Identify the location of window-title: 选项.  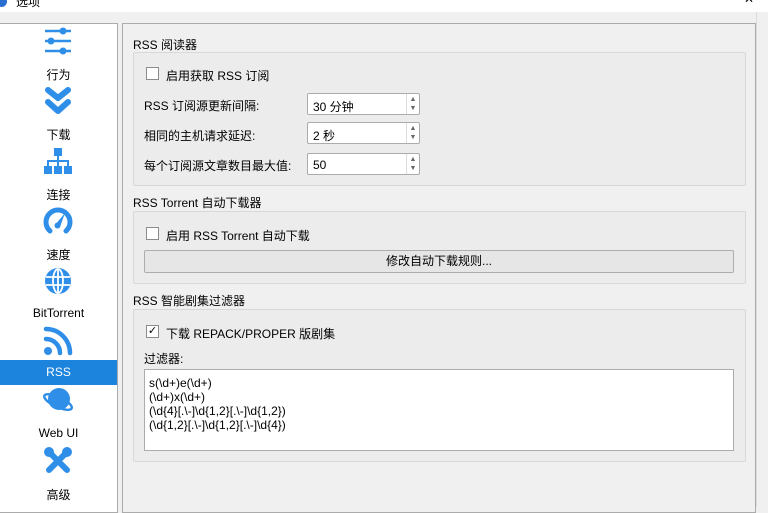
(28, 4).